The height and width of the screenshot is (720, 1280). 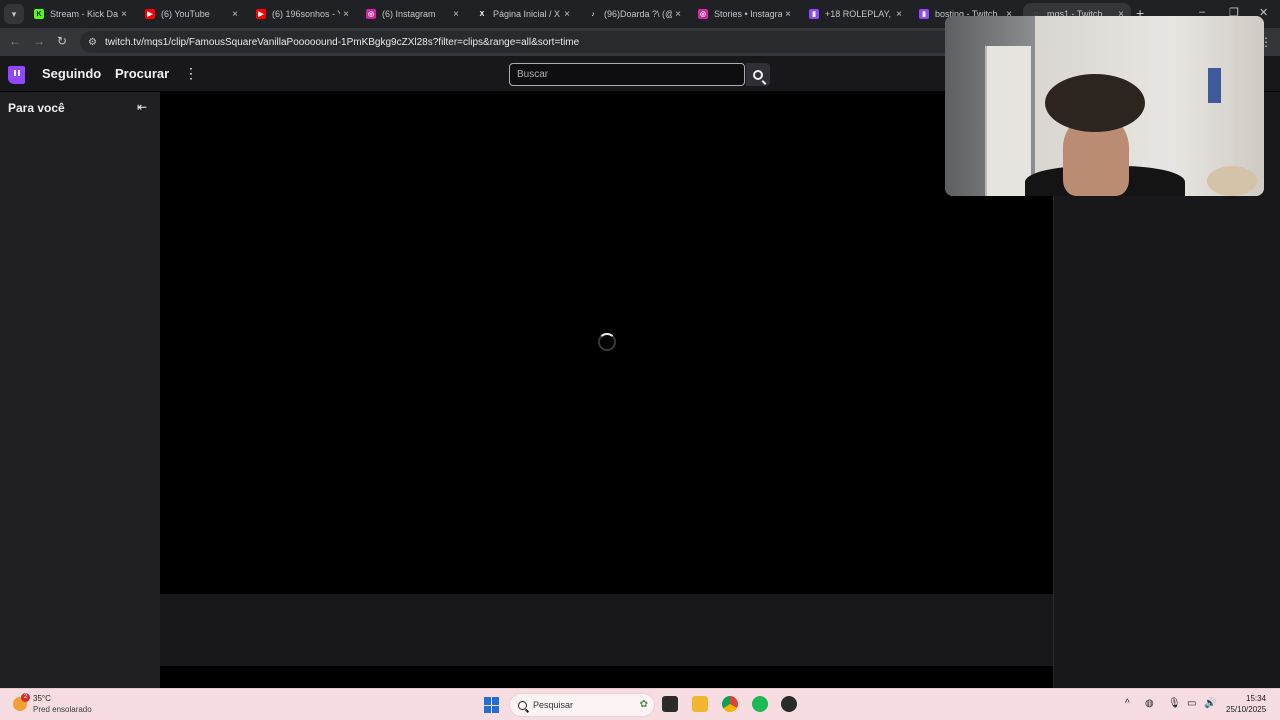 What do you see at coordinates (185, 14) in the screenshot?
I see `tab-title: (6) YouTube` at bounding box center [185, 14].